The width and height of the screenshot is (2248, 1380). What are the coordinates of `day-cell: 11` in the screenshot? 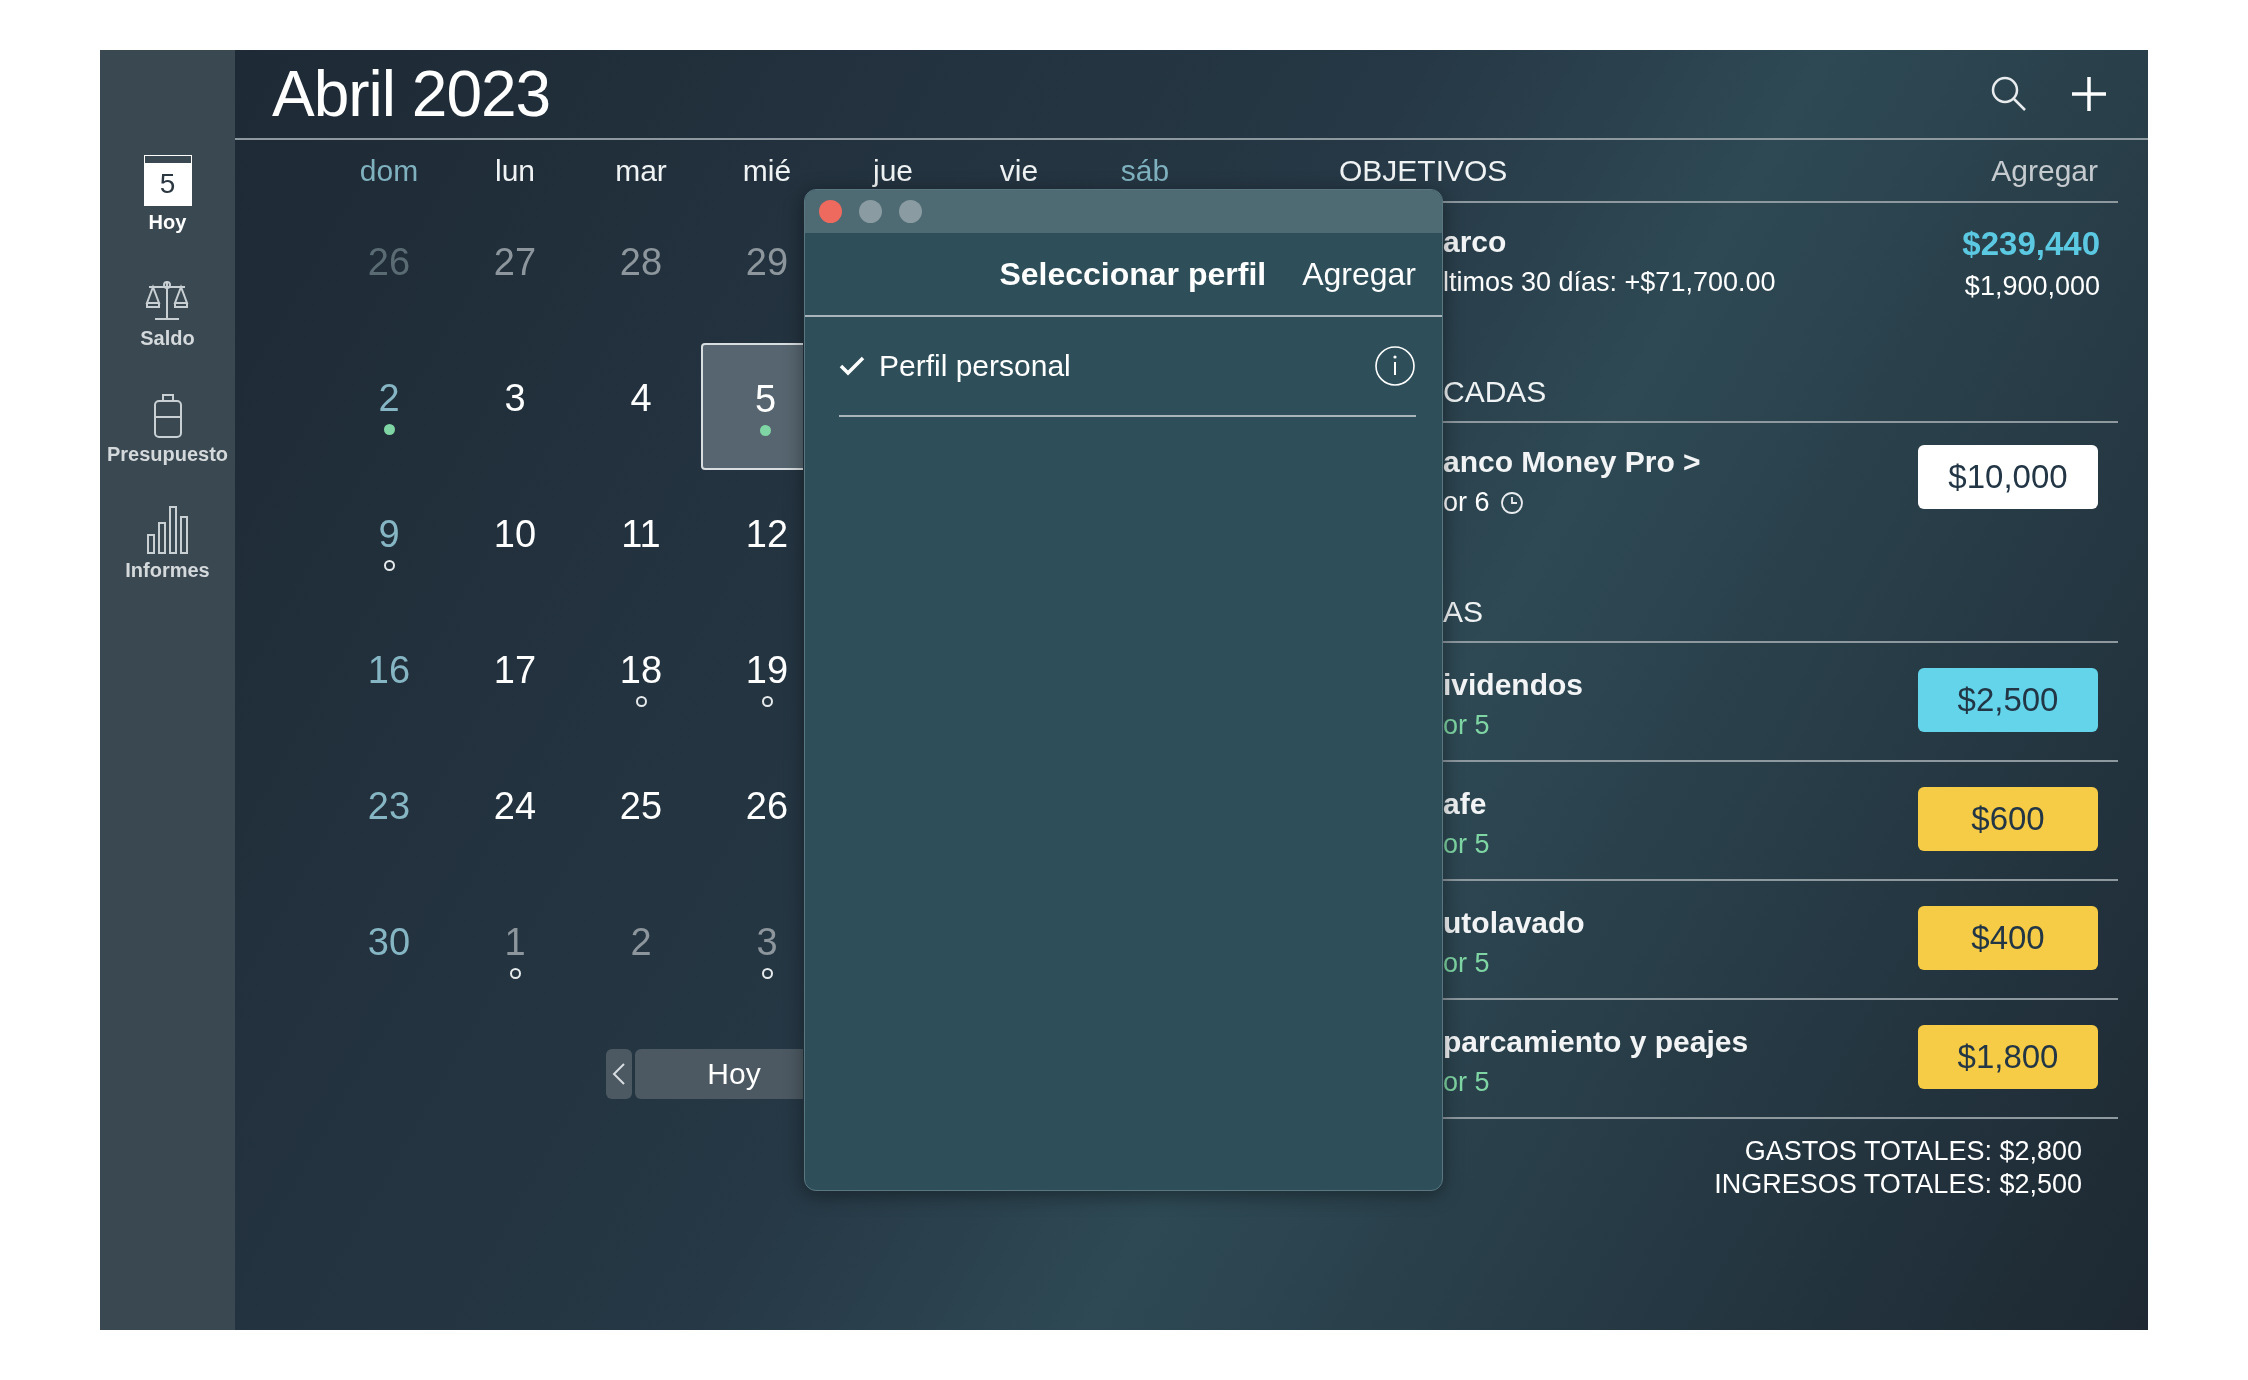 It's located at (641, 542).